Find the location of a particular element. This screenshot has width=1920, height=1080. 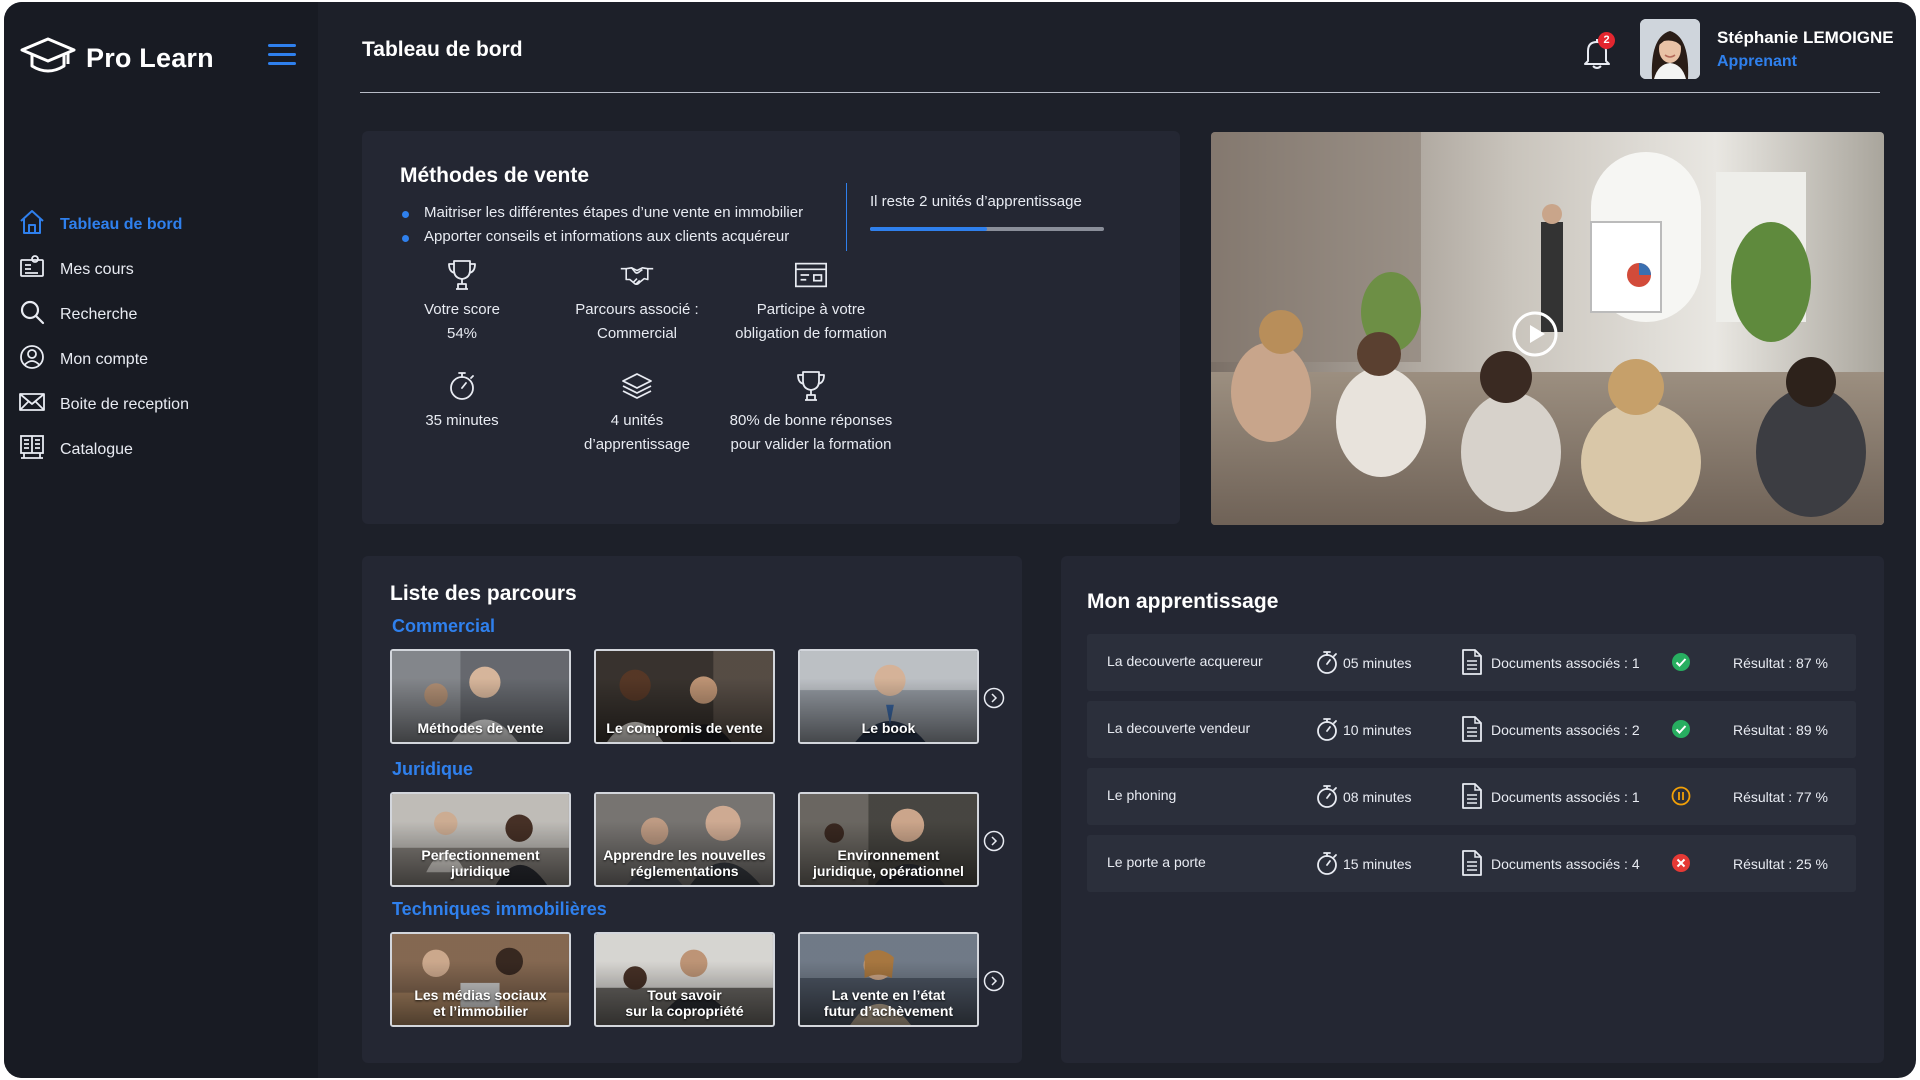

stat-label: Votre score is located at coordinates (462, 309).